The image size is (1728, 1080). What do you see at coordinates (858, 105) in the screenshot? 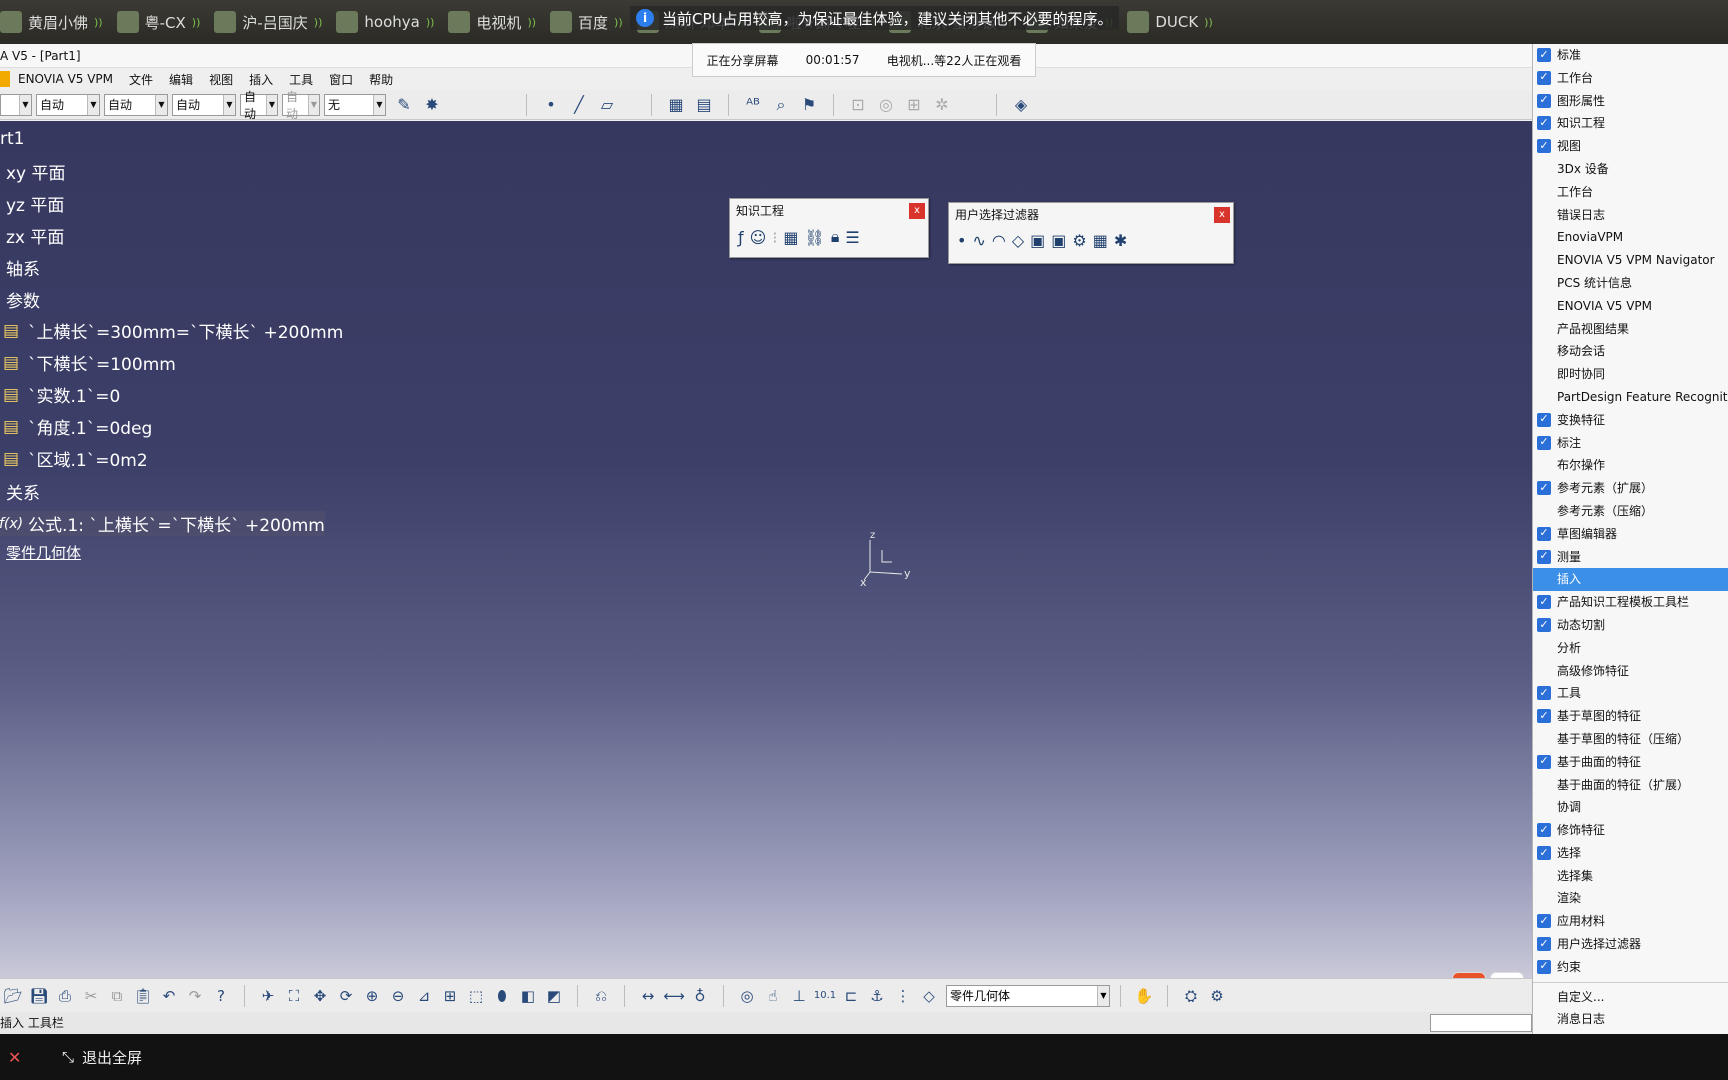
I see `grid-disabled-icon: ⊡` at bounding box center [858, 105].